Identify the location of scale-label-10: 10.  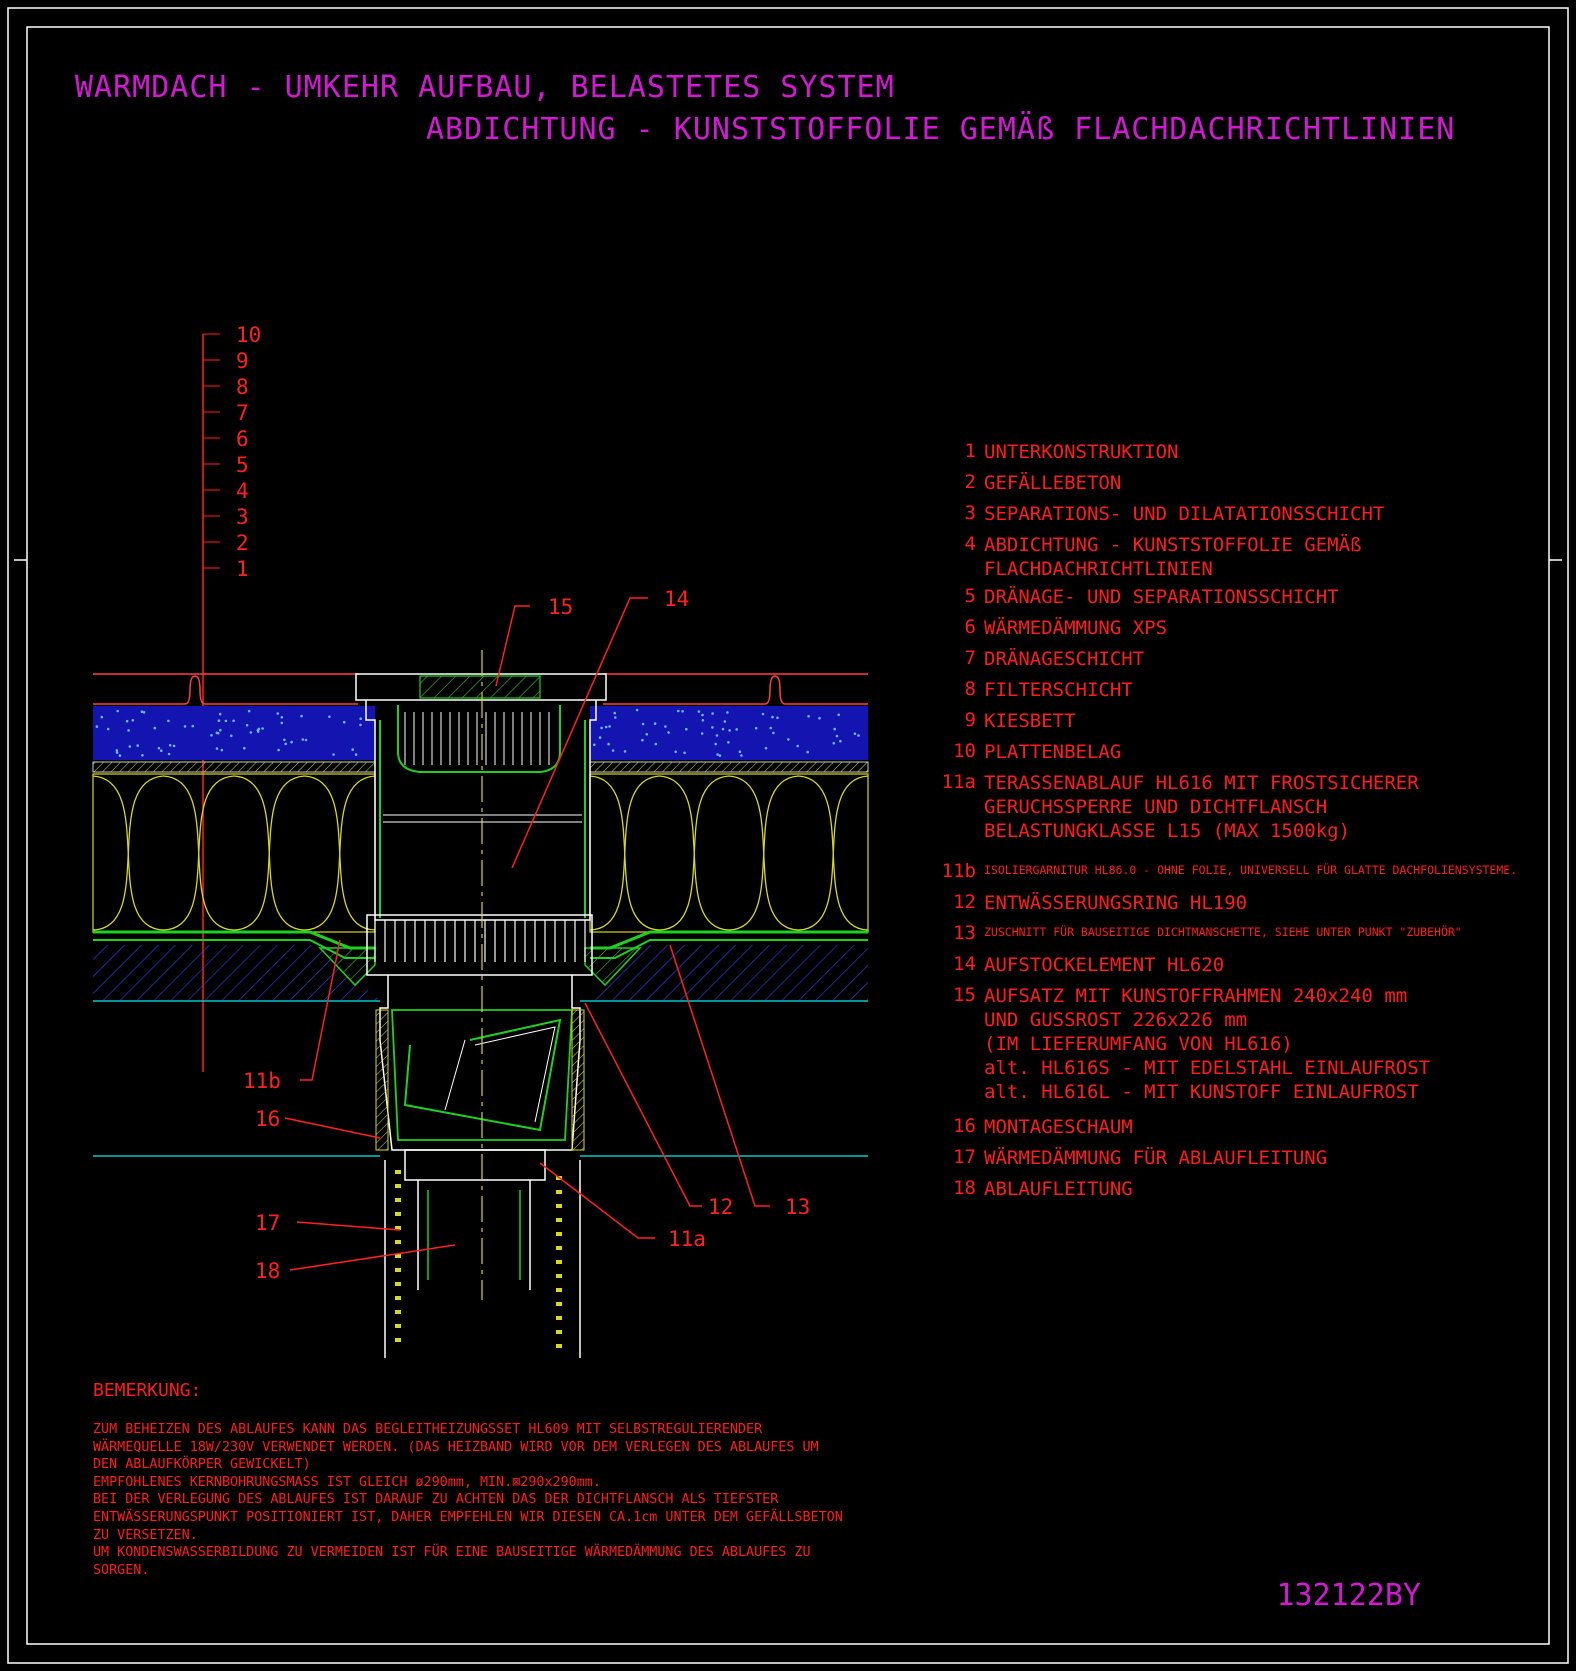
(248, 335).